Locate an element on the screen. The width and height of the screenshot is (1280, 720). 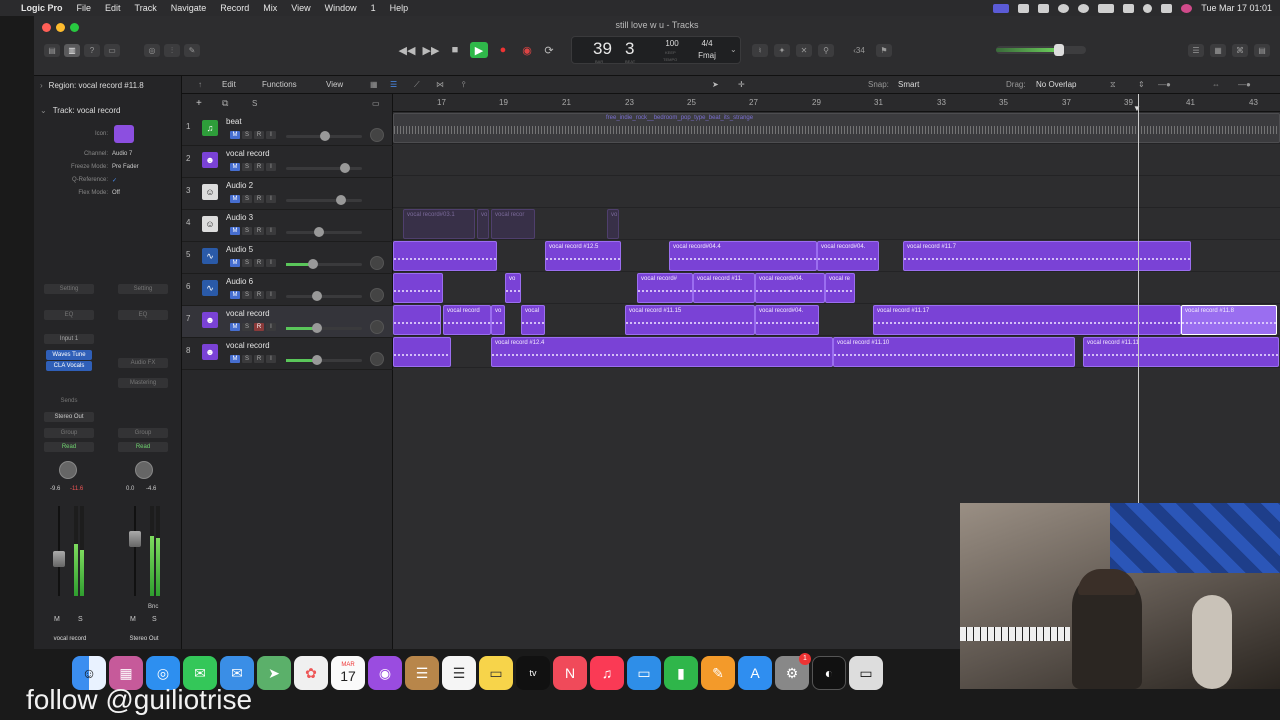
strip2-solo-button: S is located at coordinates (154, 619).